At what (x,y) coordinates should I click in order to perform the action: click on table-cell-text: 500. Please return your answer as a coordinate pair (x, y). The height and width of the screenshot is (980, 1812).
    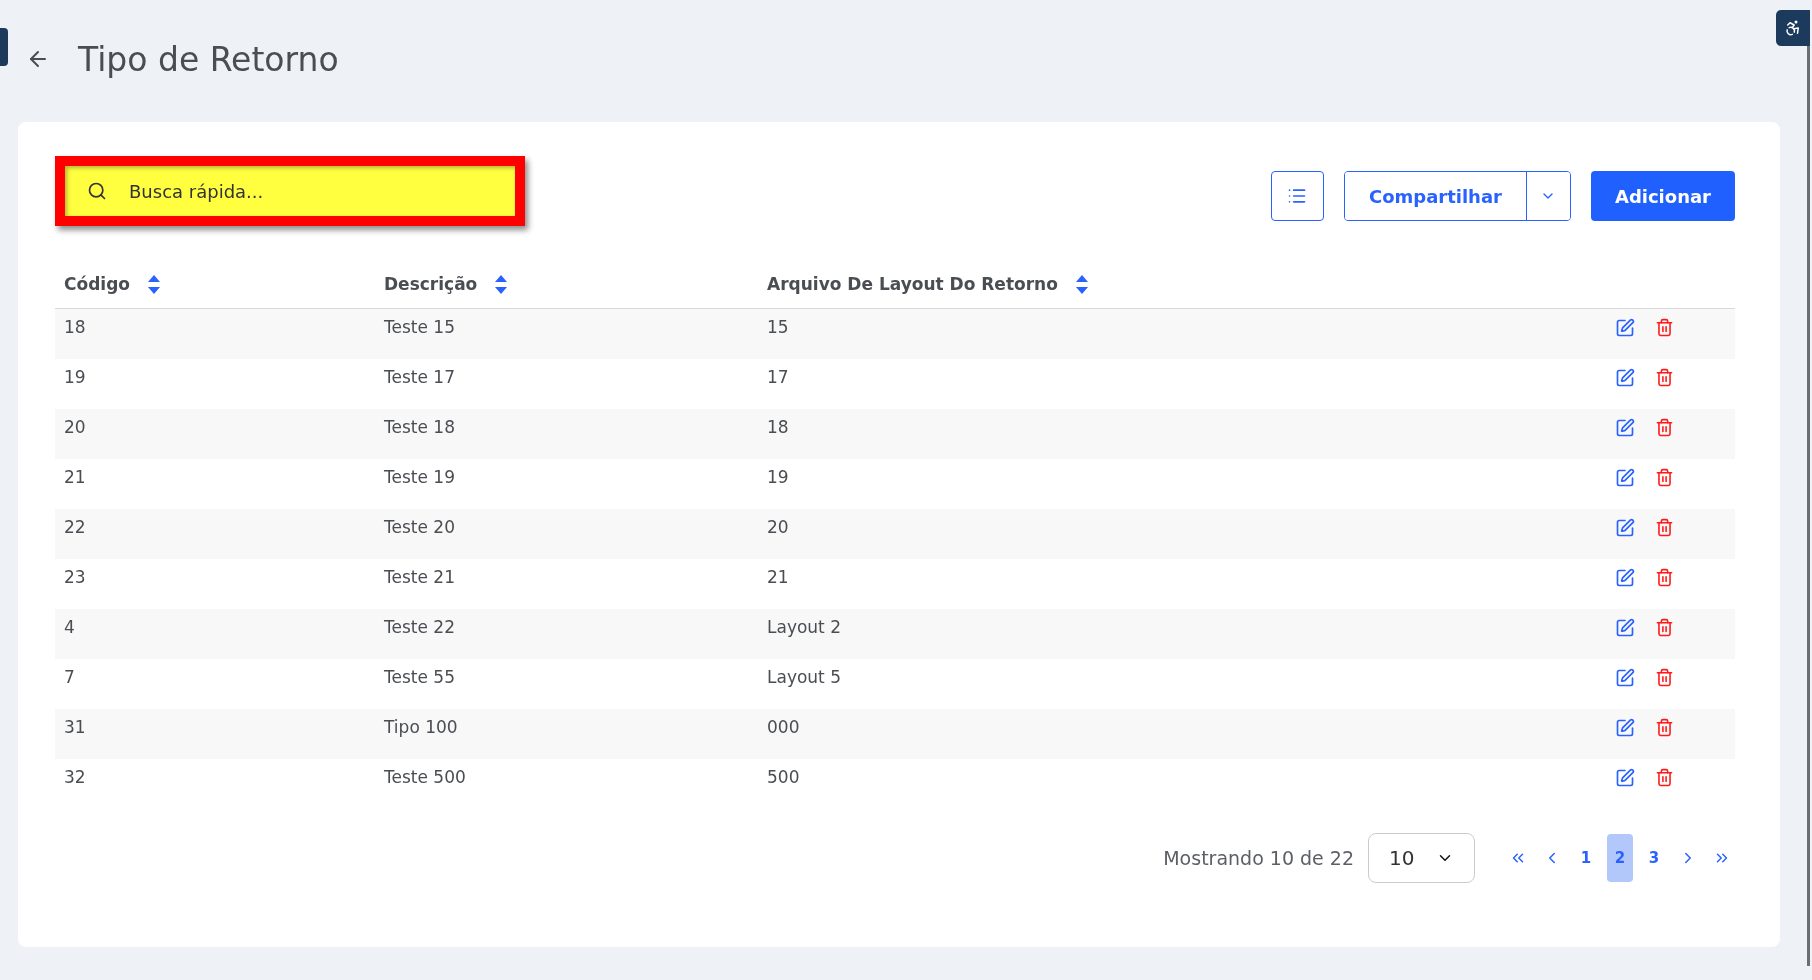
    Looking at the image, I should click on (783, 776).